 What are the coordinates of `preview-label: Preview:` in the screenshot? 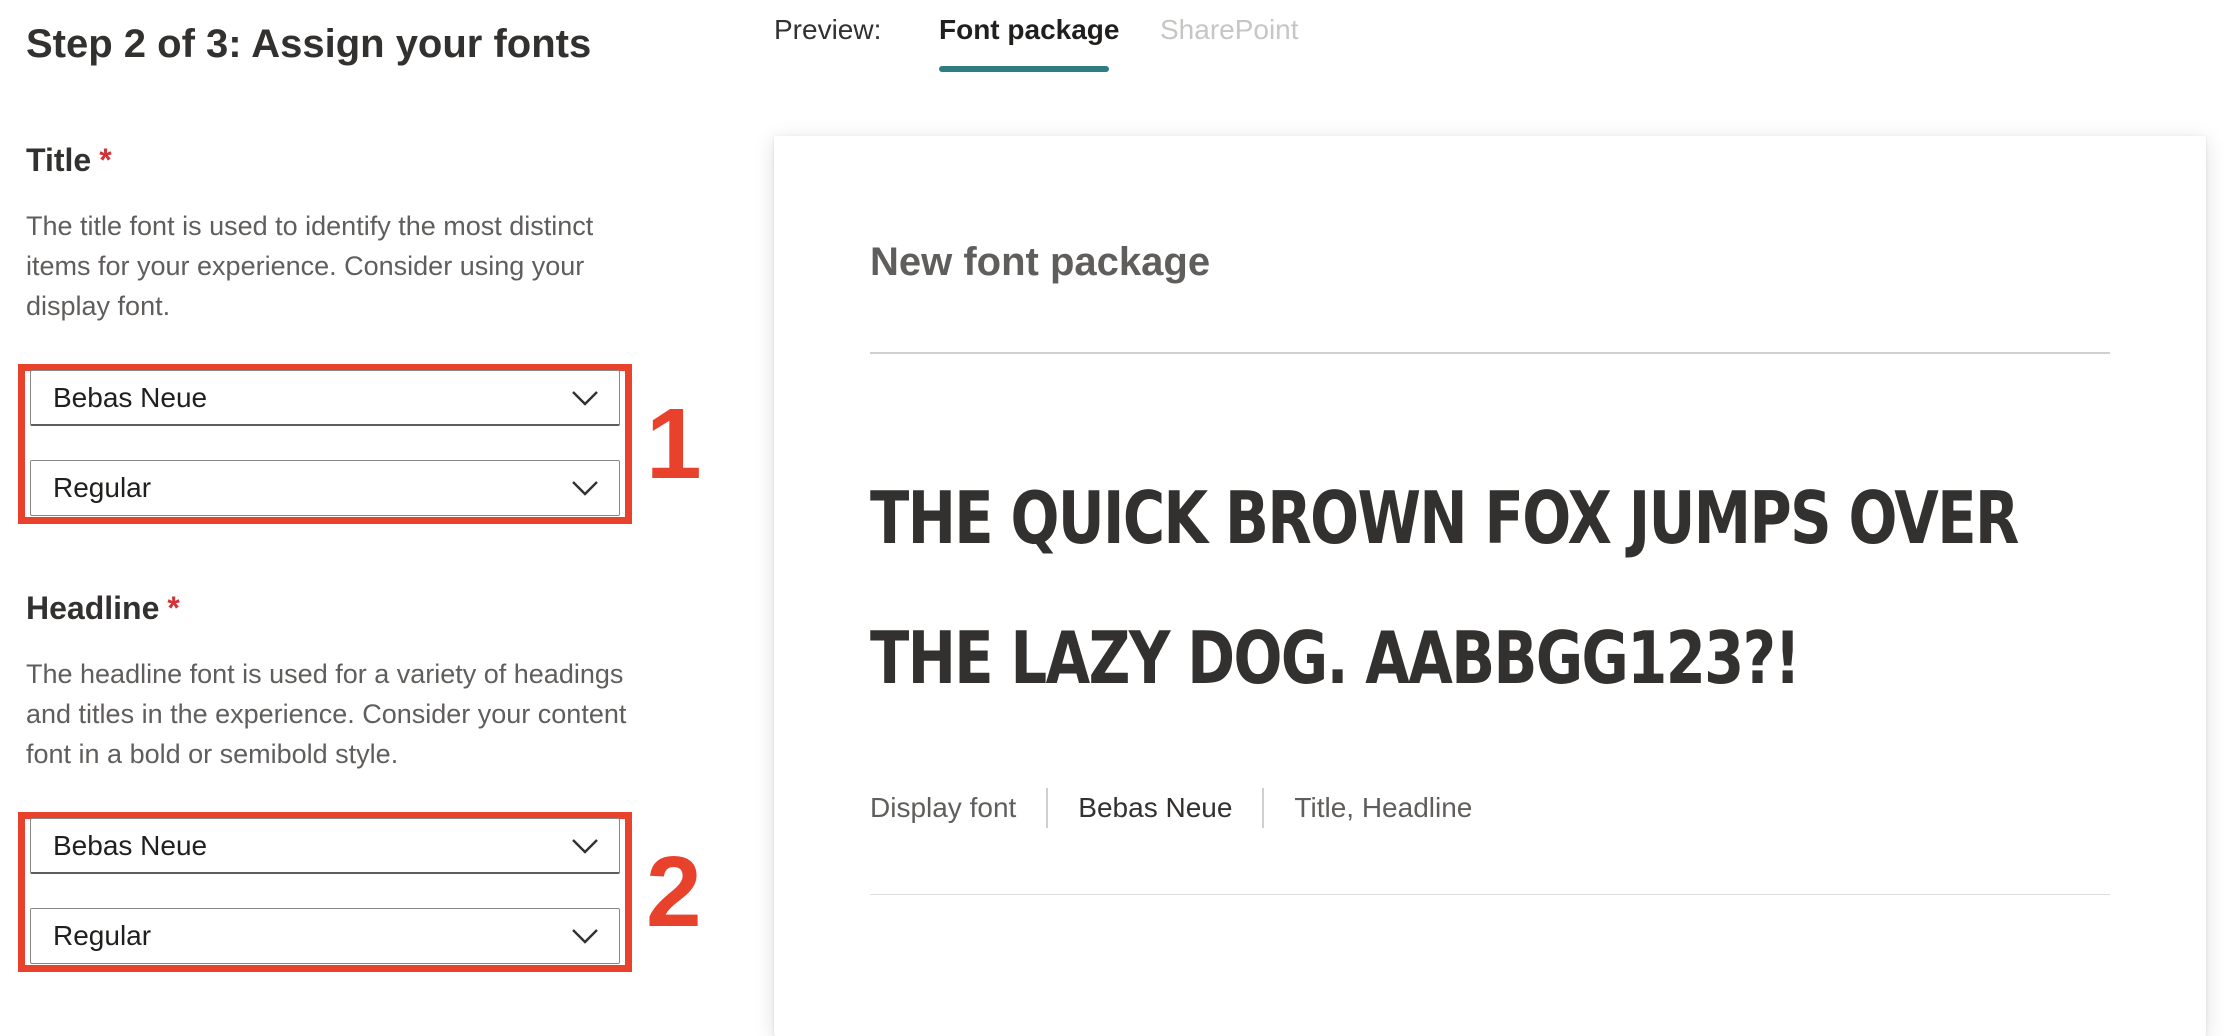 It's located at (828, 29).